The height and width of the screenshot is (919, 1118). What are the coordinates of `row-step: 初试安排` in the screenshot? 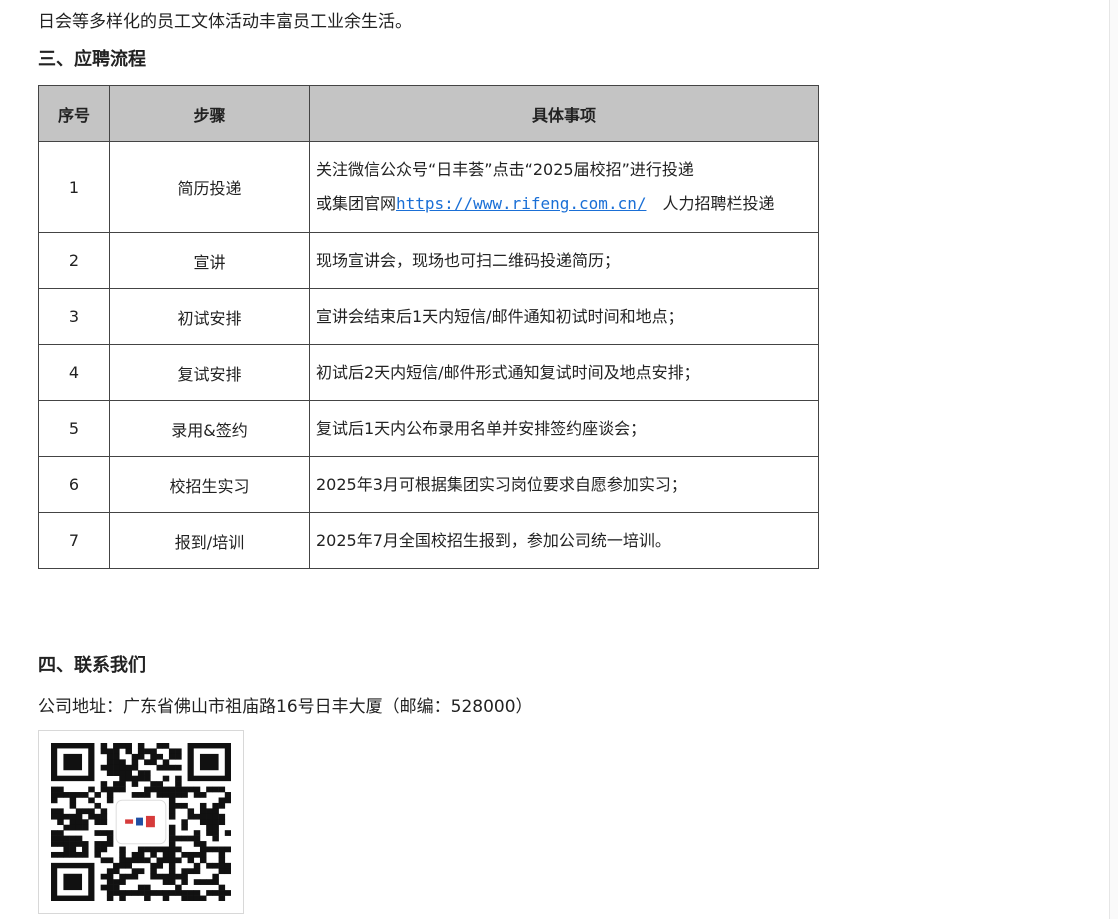 It's located at (209, 316).